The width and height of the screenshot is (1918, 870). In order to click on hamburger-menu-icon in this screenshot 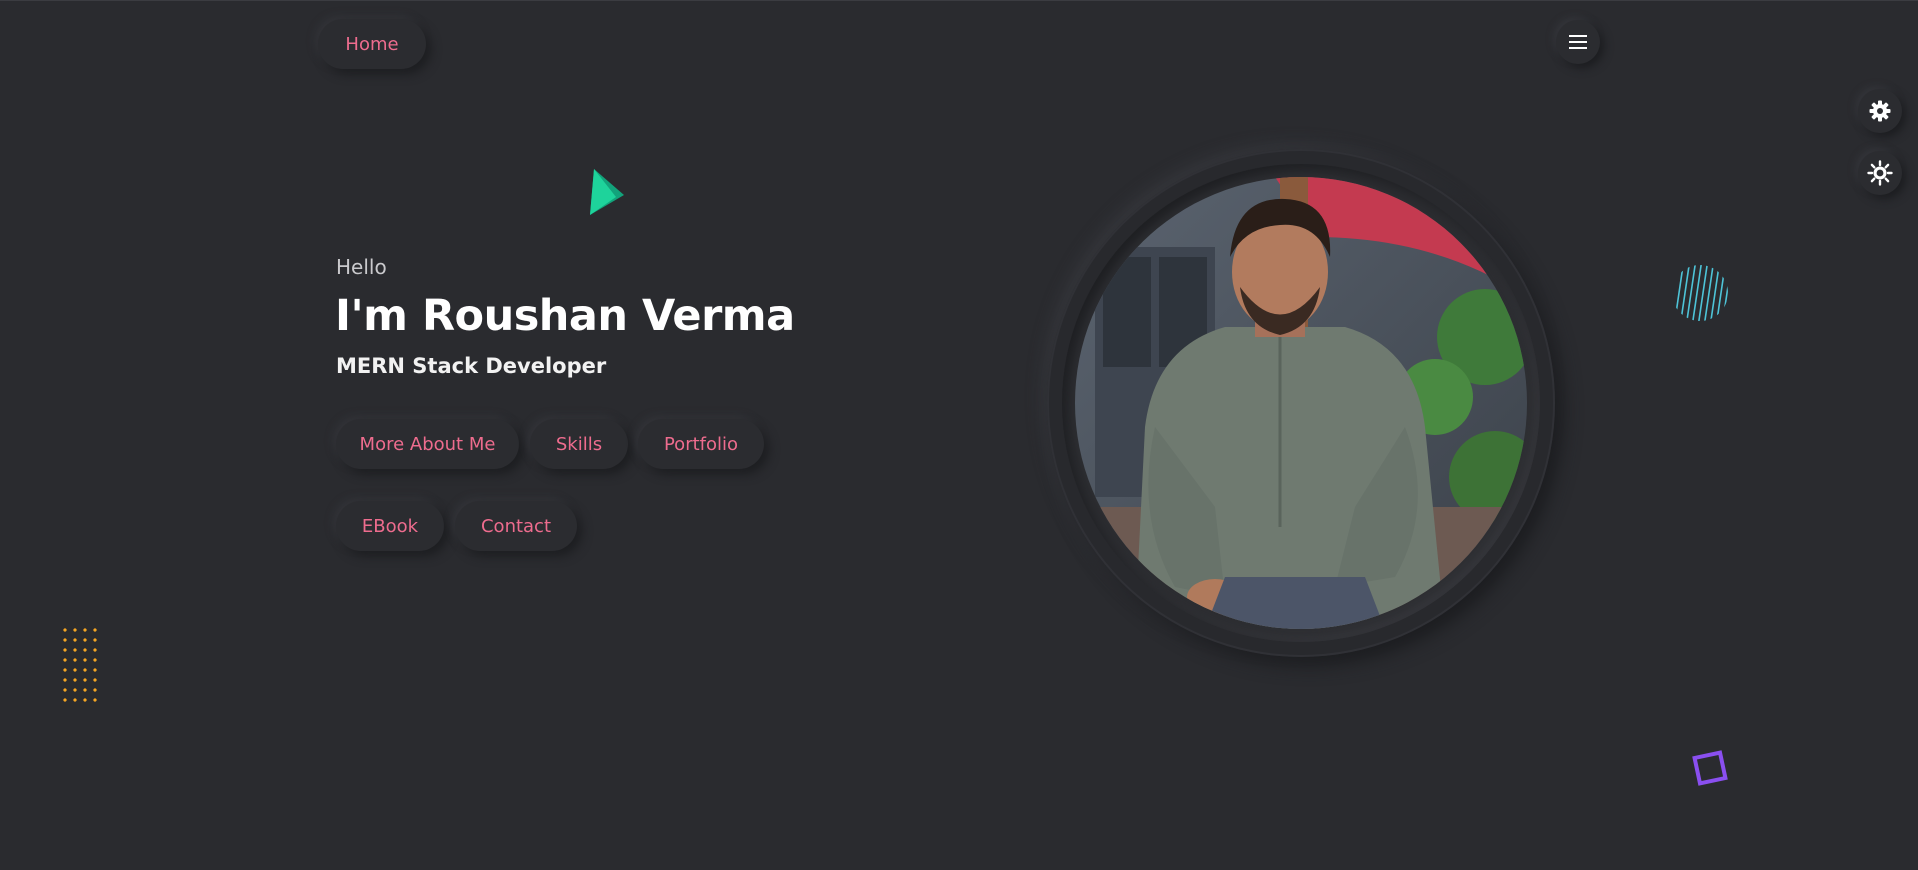, I will do `click(1578, 42)`.